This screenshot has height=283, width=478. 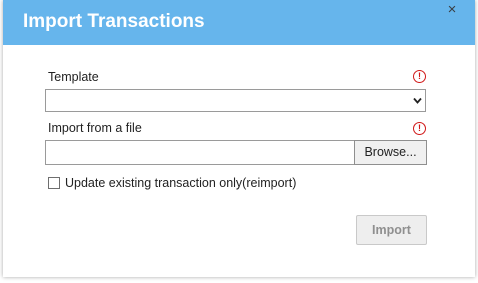 I want to click on template-required-icon: !, so click(x=419, y=76).